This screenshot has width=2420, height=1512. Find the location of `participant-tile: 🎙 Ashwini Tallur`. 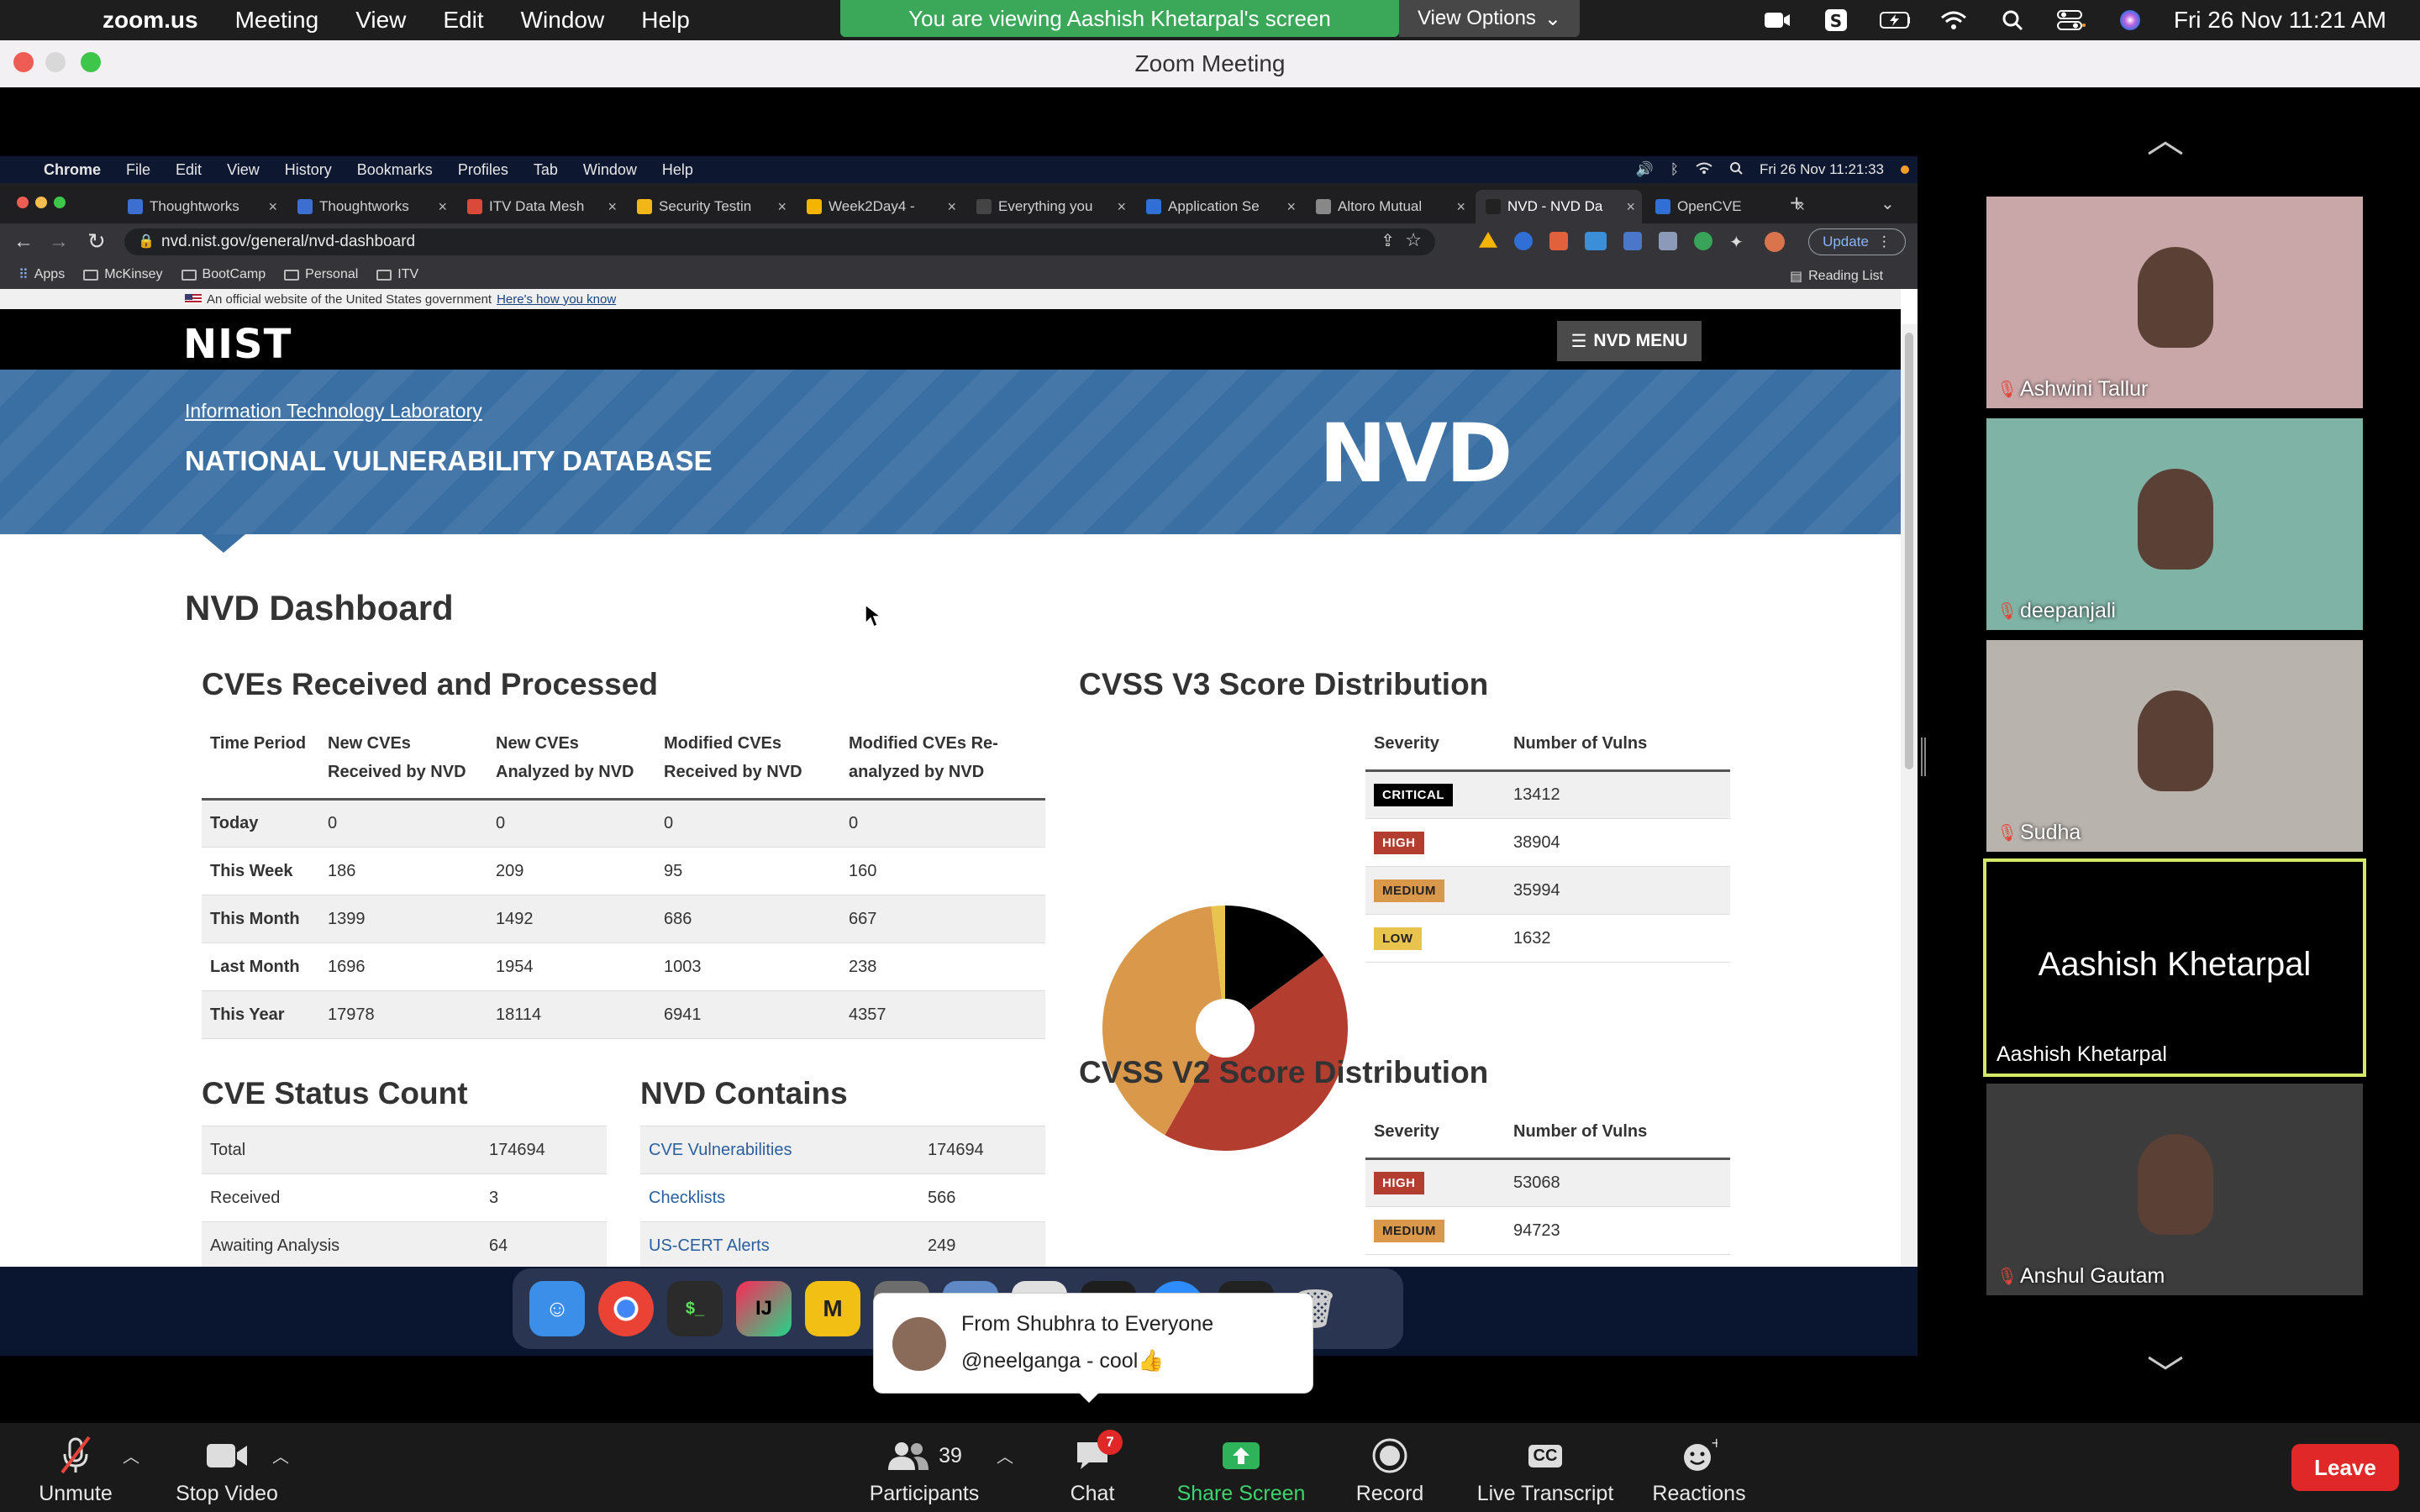

participant-tile: 🎙 Ashwini Tallur is located at coordinates (2174, 302).